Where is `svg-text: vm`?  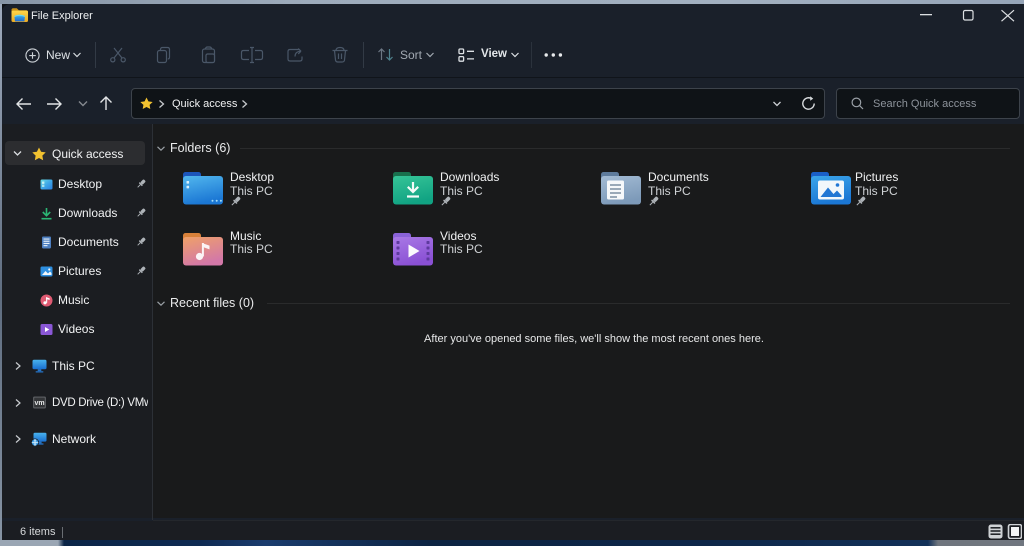
svg-text: vm is located at coordinates (39, 403).